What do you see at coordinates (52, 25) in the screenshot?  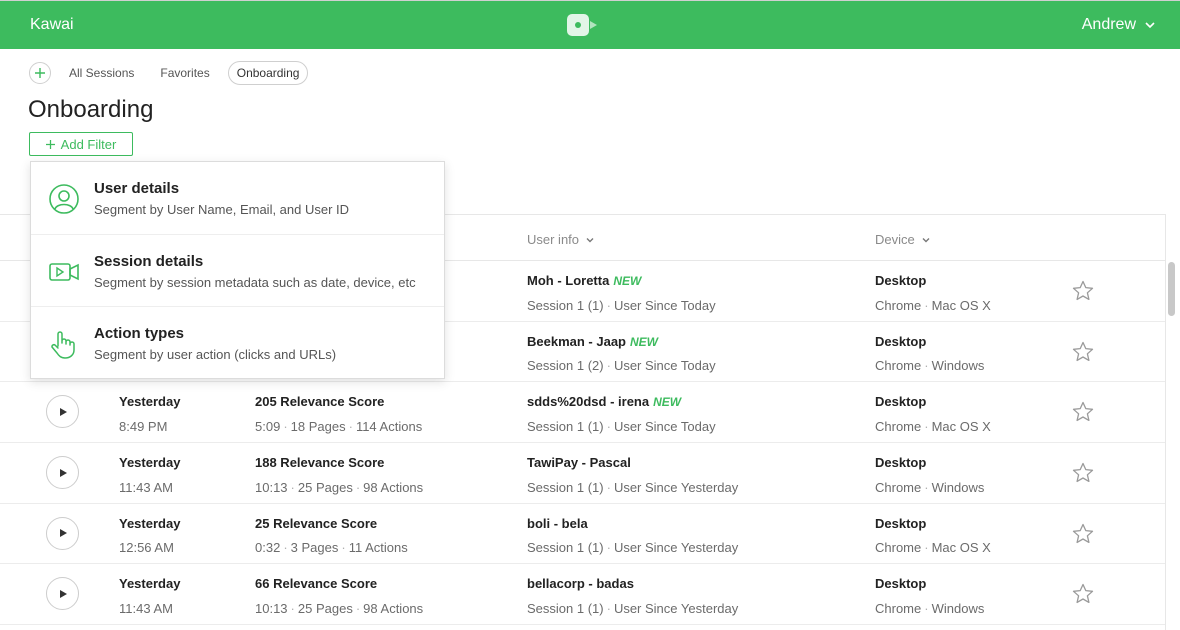 I see `brand-name: Kawai` at bounding box center [52, 25].